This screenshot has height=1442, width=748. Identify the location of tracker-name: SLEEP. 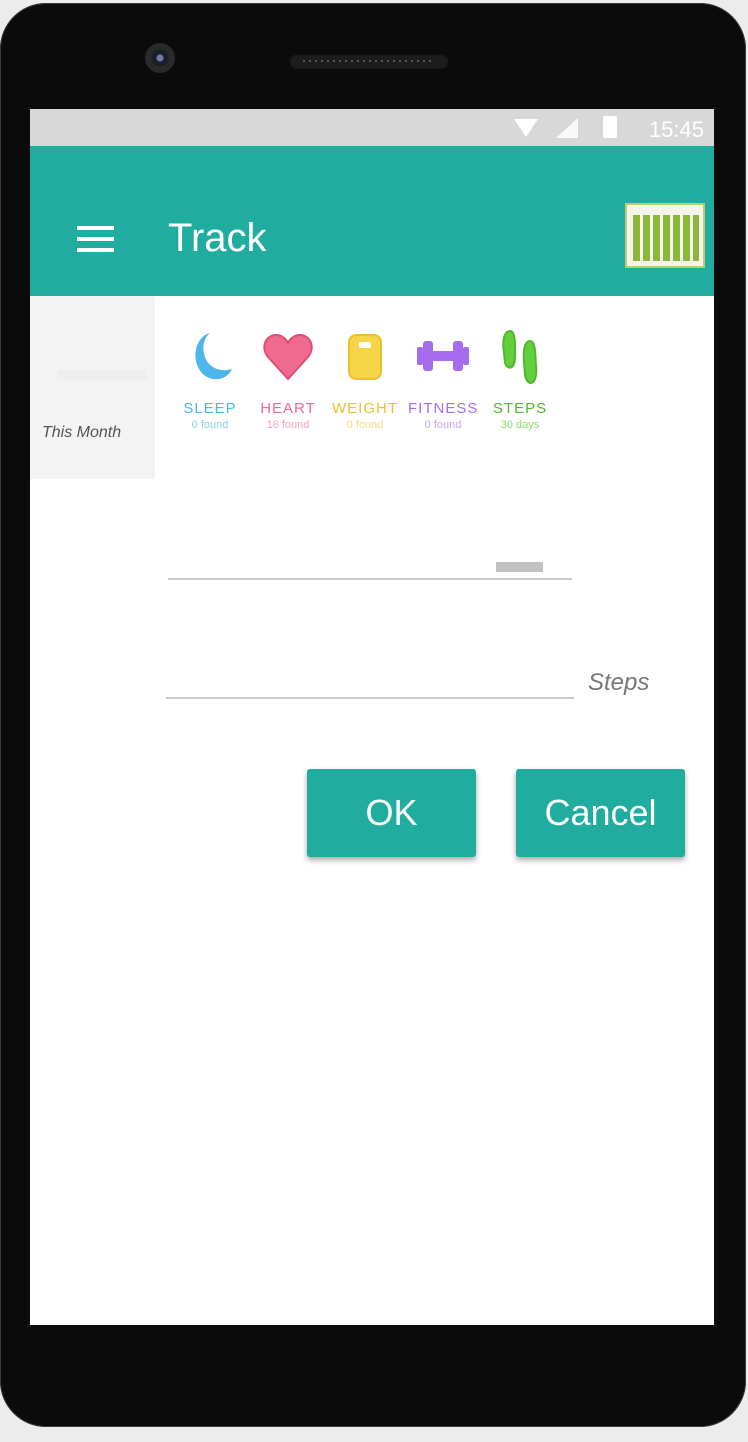
(210, 408).